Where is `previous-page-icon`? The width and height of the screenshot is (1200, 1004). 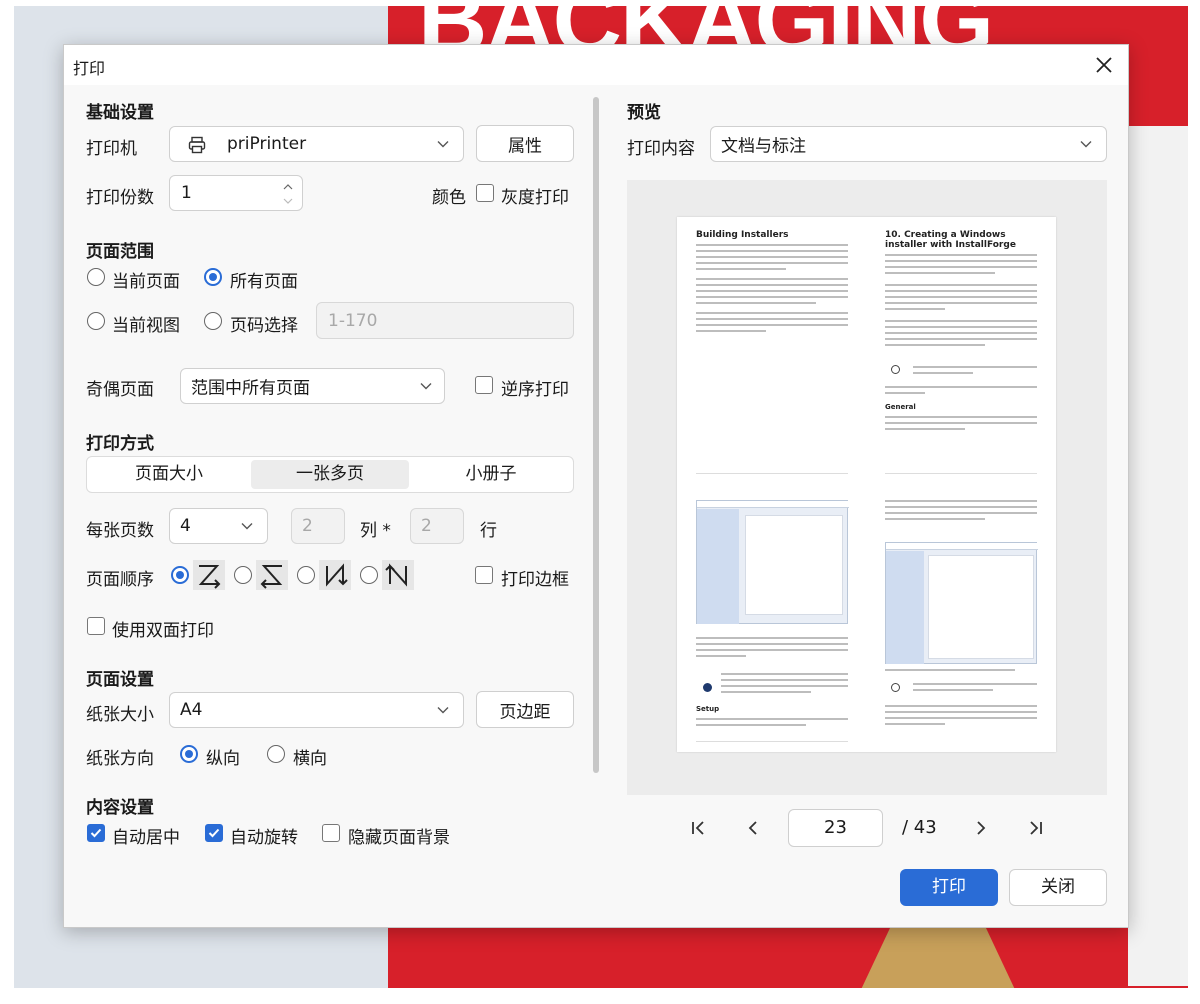
previous-page-icon is located at coordinates (753, 828).